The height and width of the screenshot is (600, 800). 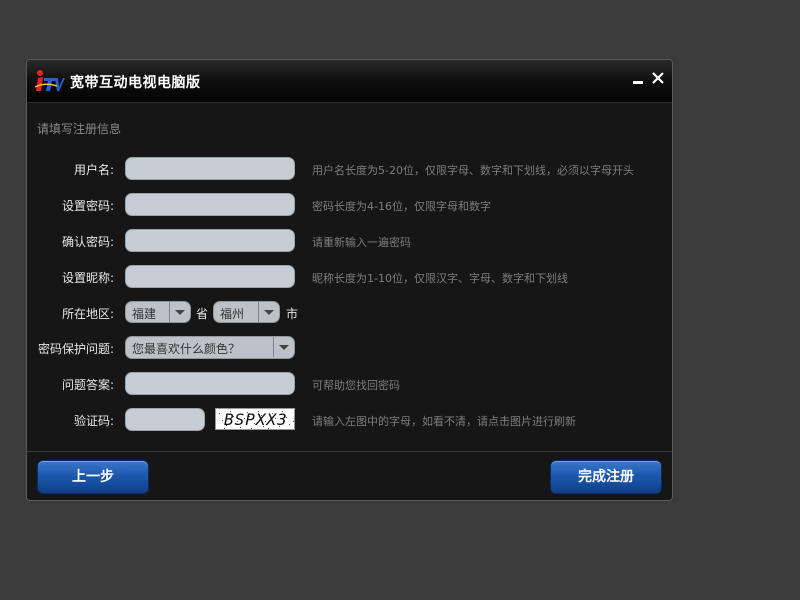 What do you see at coordinates (87, 278) in the screenshot?
I see `nickname-label: 设置昵称:` at bounding box center [87, 278].